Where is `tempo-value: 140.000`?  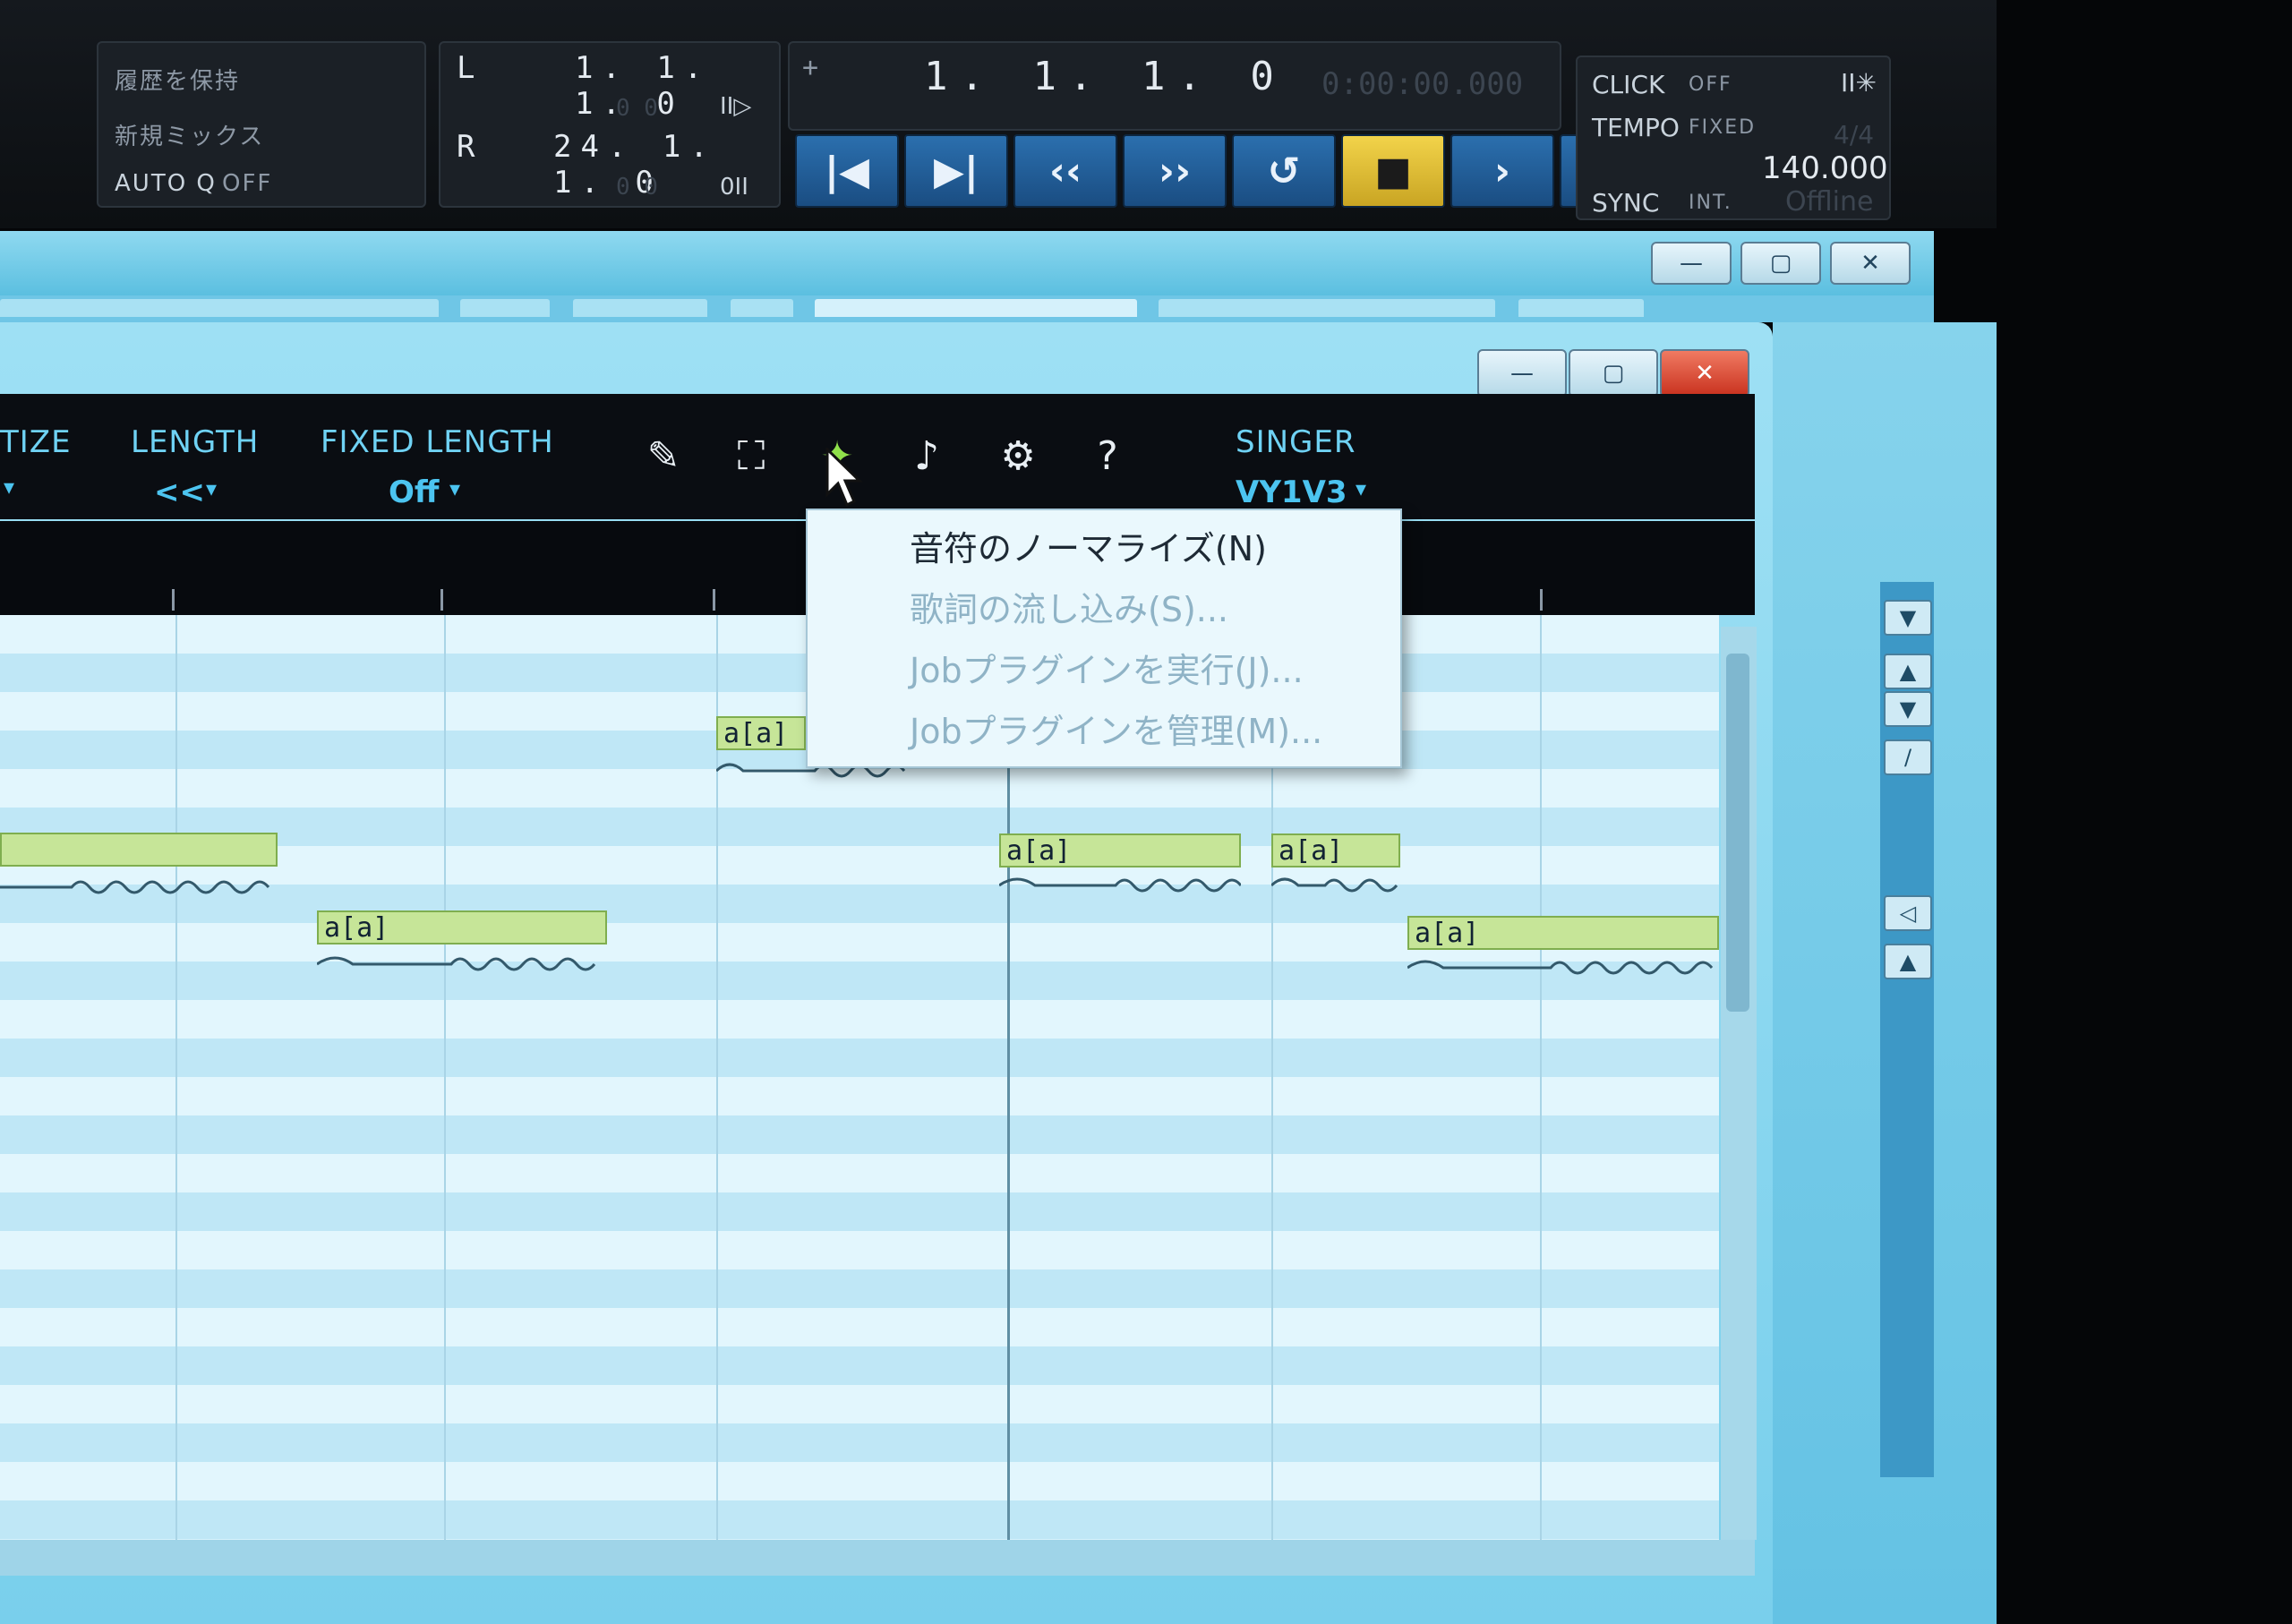 tempo-value: 140.000 is located at coordinates (1825, 168).